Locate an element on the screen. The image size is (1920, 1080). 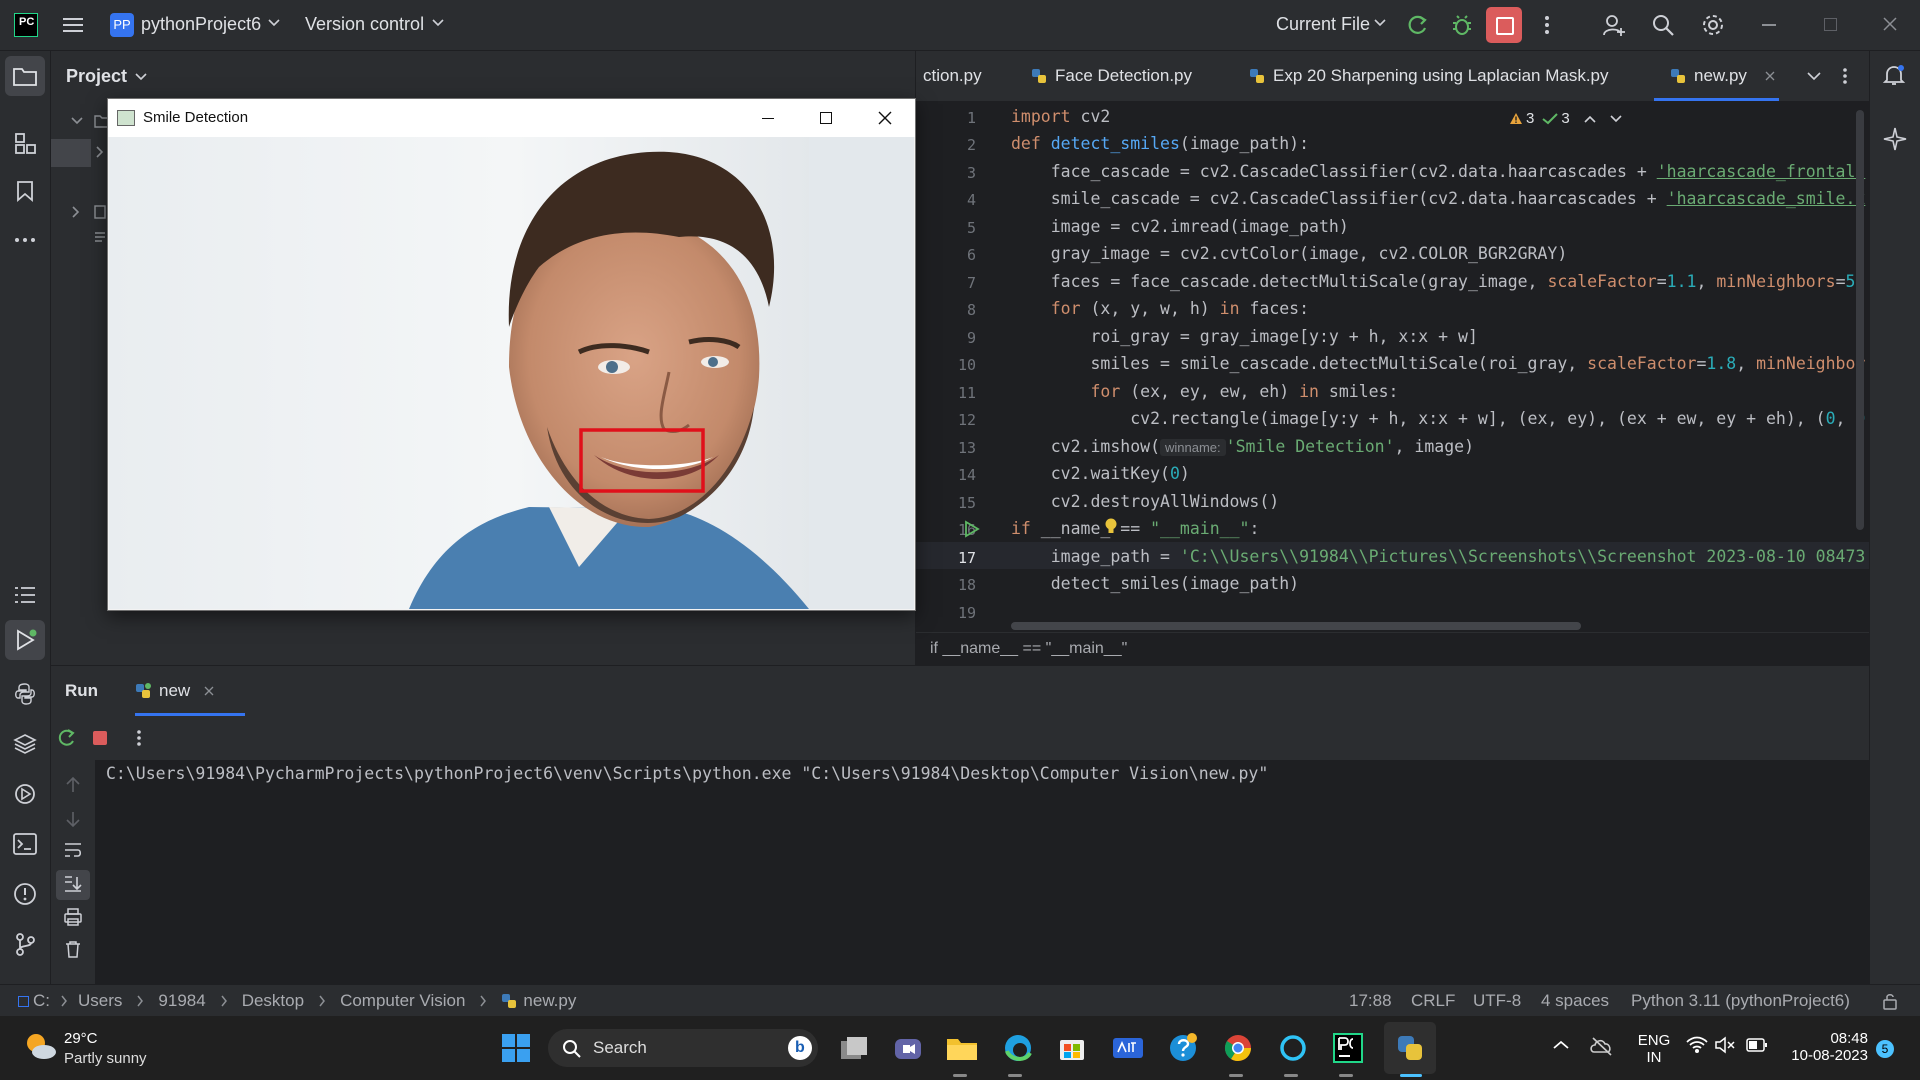
battery-icon is located at coordinates (1757, 1045).